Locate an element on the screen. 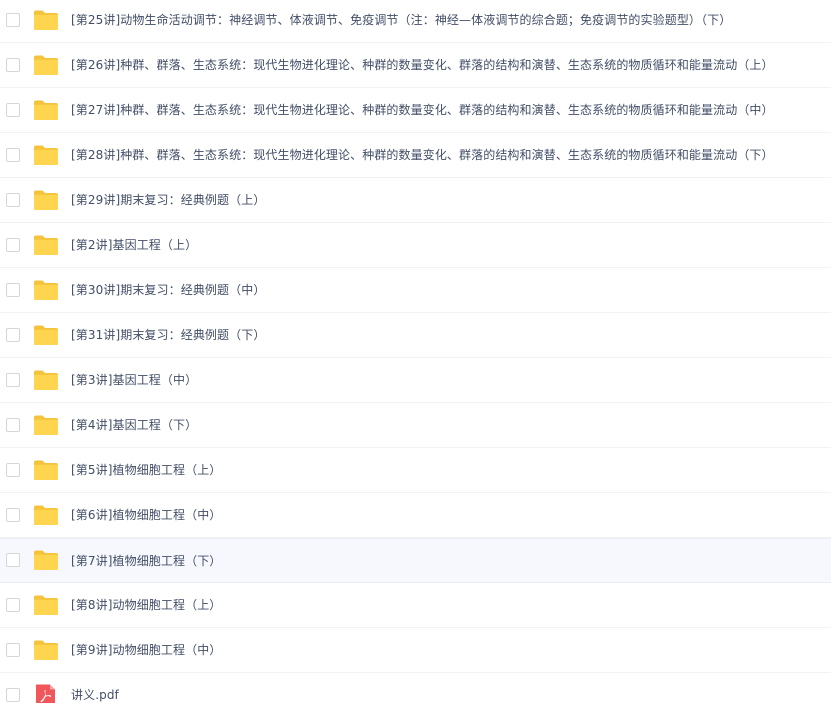 This screenshot has height=703, width=831. list-item: [第6讲]植物细胞工程（中） is located at coordinates (415, 515).